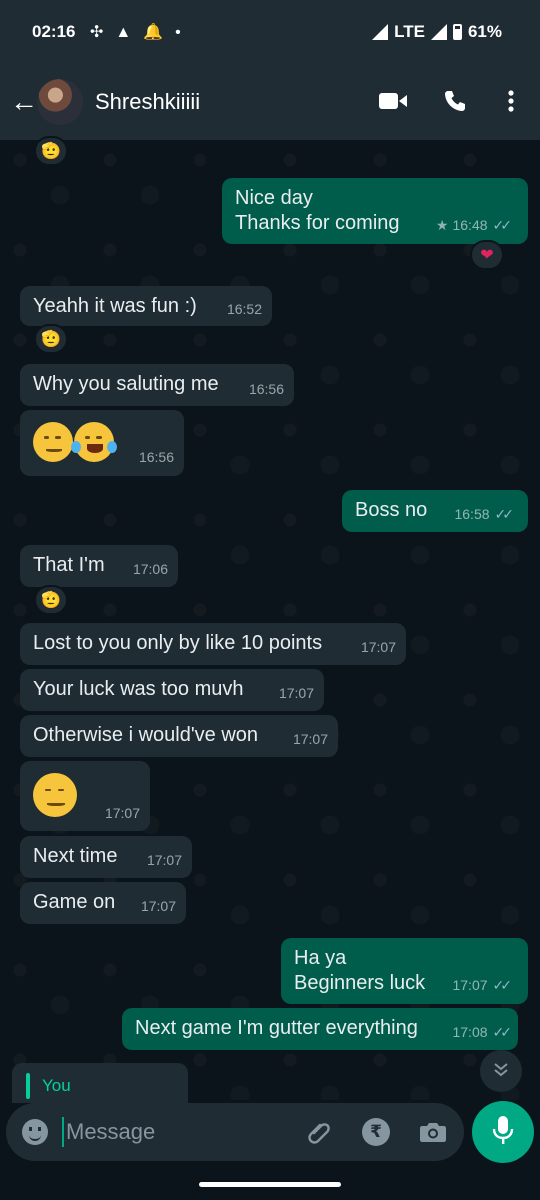 The height and width of the screenshot is (1200, 540). I want to click on battery-level: 61%, so click(484, 31).